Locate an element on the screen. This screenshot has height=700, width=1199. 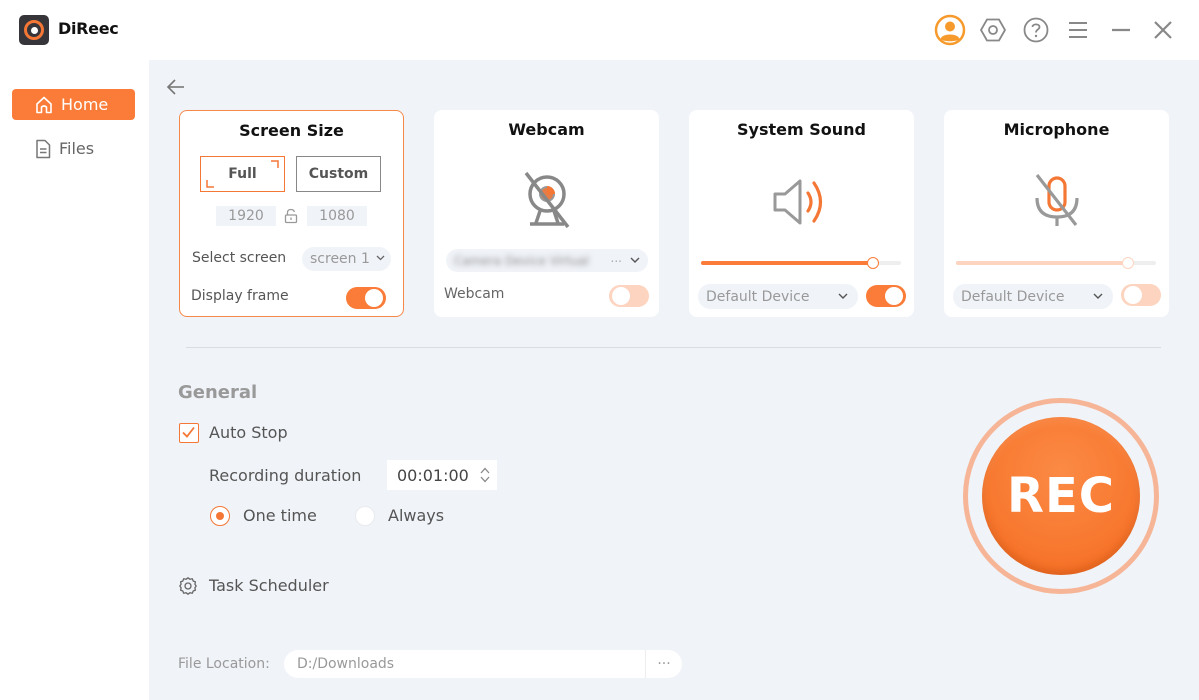
microphone-toggle is located at coordinates (1141, 295).